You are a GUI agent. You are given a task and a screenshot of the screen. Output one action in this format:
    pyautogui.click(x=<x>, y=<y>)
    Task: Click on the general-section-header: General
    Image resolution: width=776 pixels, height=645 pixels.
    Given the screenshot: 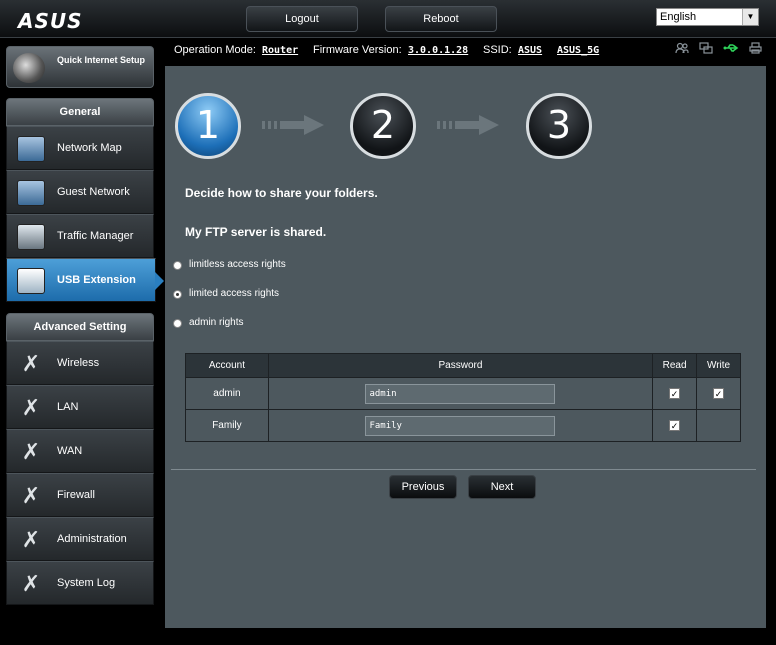 What is the action you would take?
    pyautogui.click(x=80, y=112)
    